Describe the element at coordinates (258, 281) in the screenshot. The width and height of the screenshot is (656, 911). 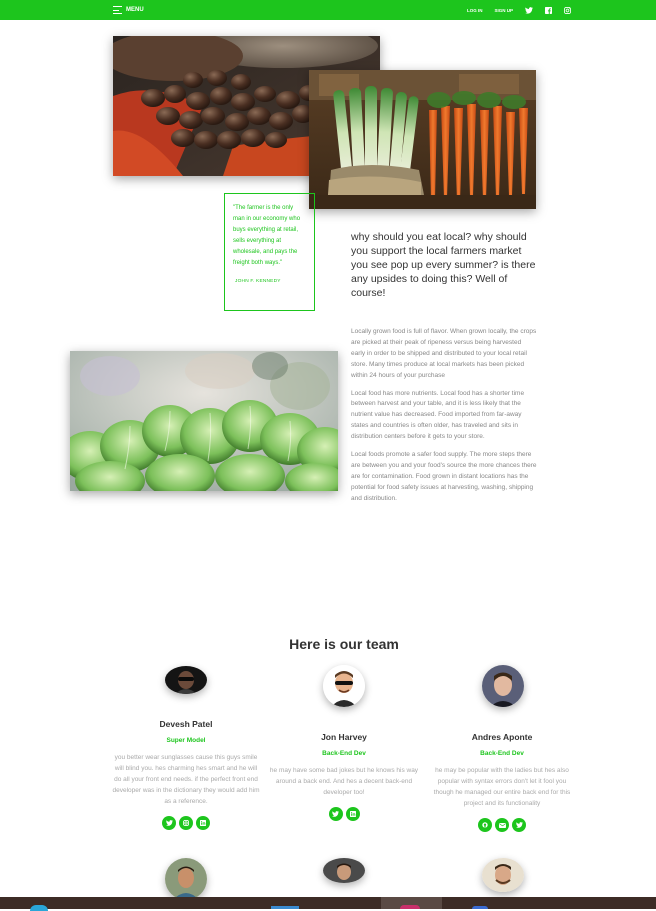
I see `quote-author: JOHN F. KENNEDY` at that location.